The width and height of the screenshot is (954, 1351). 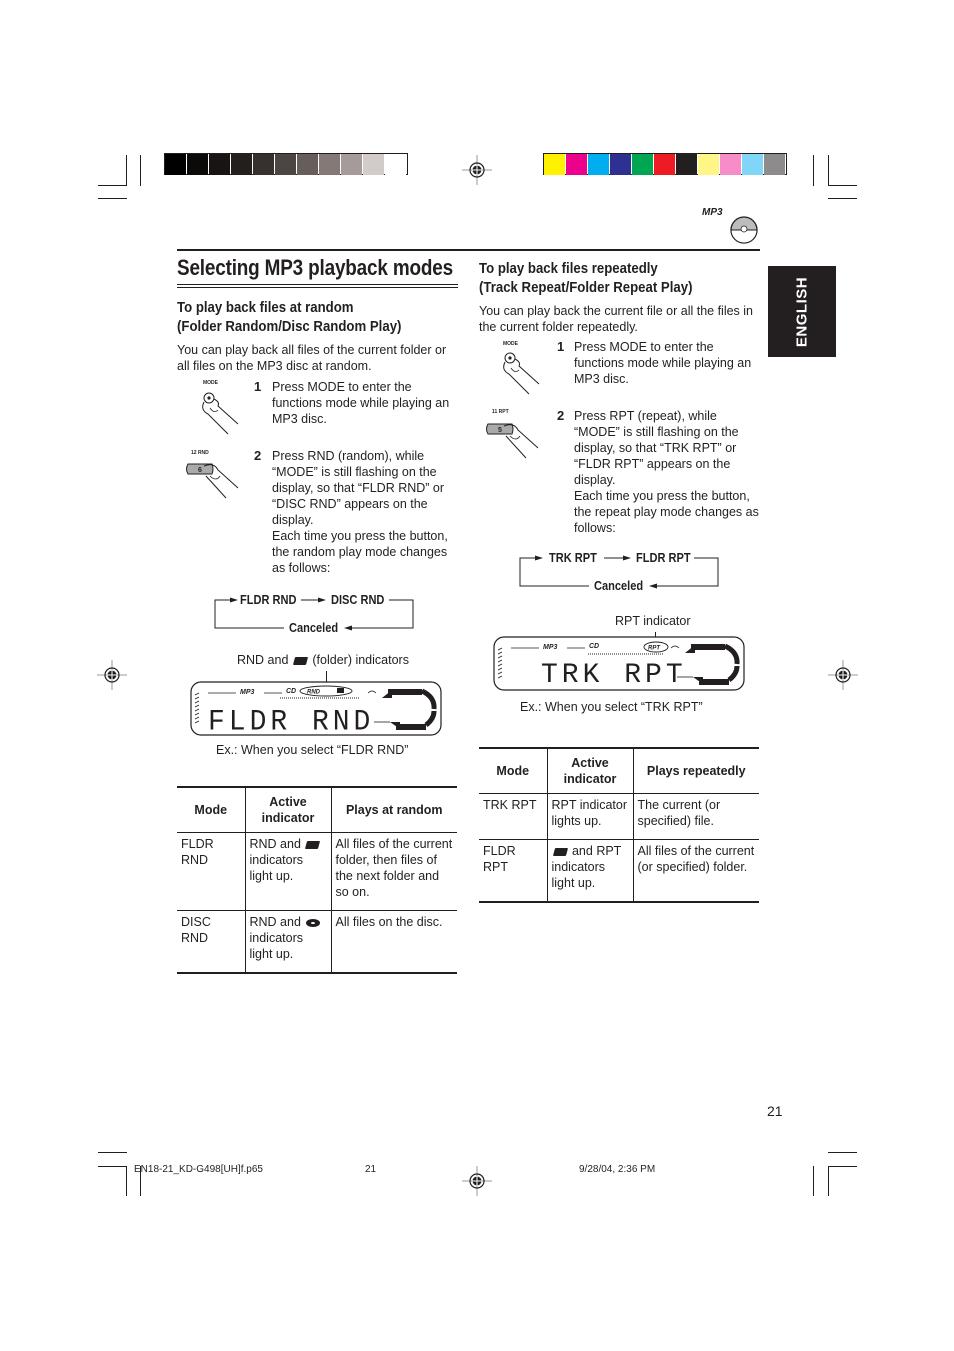 What do you see at coordinates (315, 267) in the screenshot?
I see `page-title: Selecting MP3 playback modes` at bounding box center [315, 267].